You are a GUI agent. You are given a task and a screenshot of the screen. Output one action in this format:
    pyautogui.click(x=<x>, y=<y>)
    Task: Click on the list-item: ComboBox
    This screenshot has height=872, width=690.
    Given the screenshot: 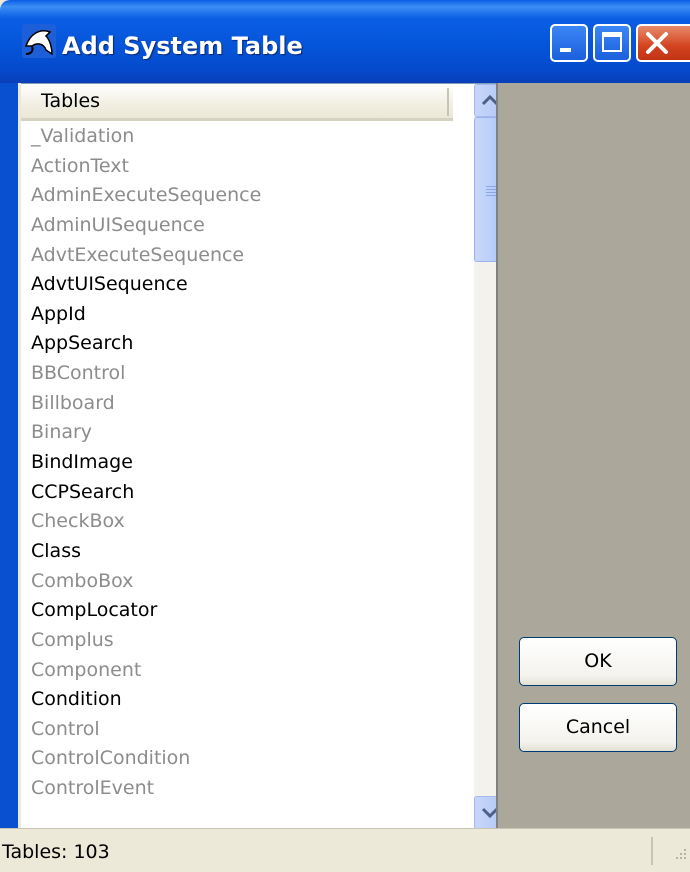 What is the action you would take?
    pyautogui.click(x=237, y=582)
    